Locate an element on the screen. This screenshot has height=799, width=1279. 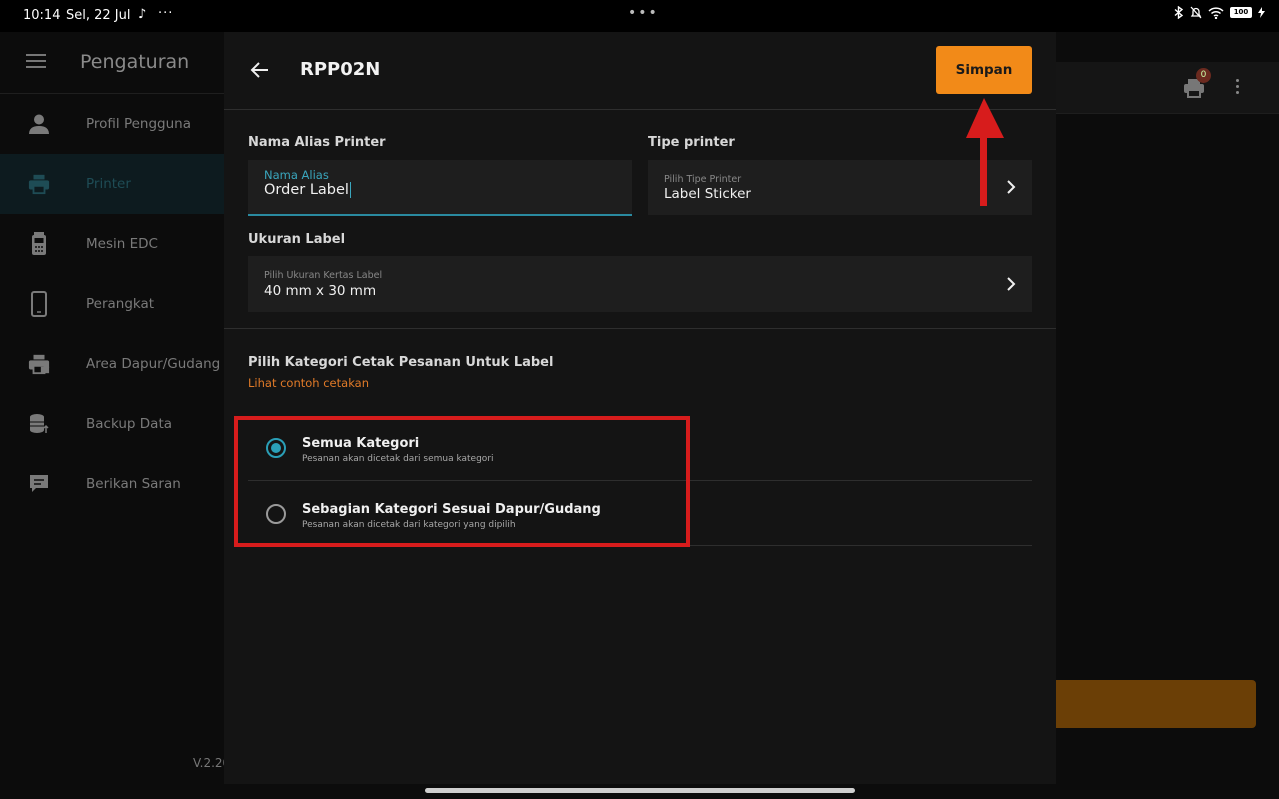
menu-label: Perangkat is located at coordinates (120, 304).